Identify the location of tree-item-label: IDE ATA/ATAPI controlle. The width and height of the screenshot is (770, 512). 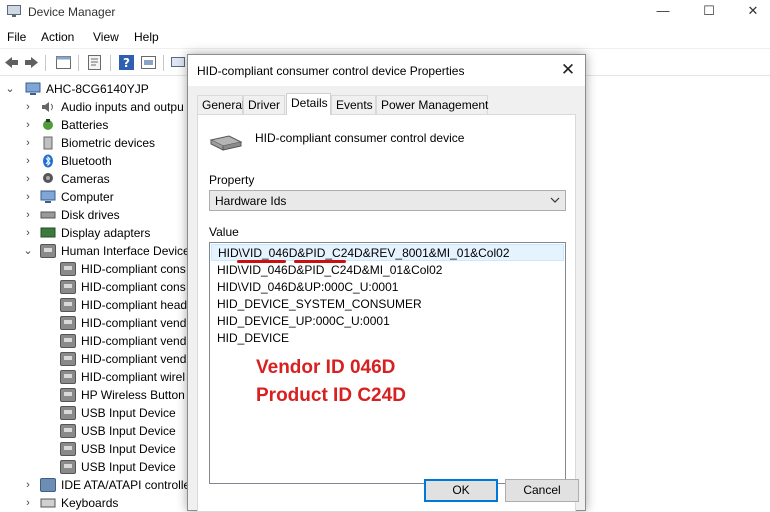
(126, 485).